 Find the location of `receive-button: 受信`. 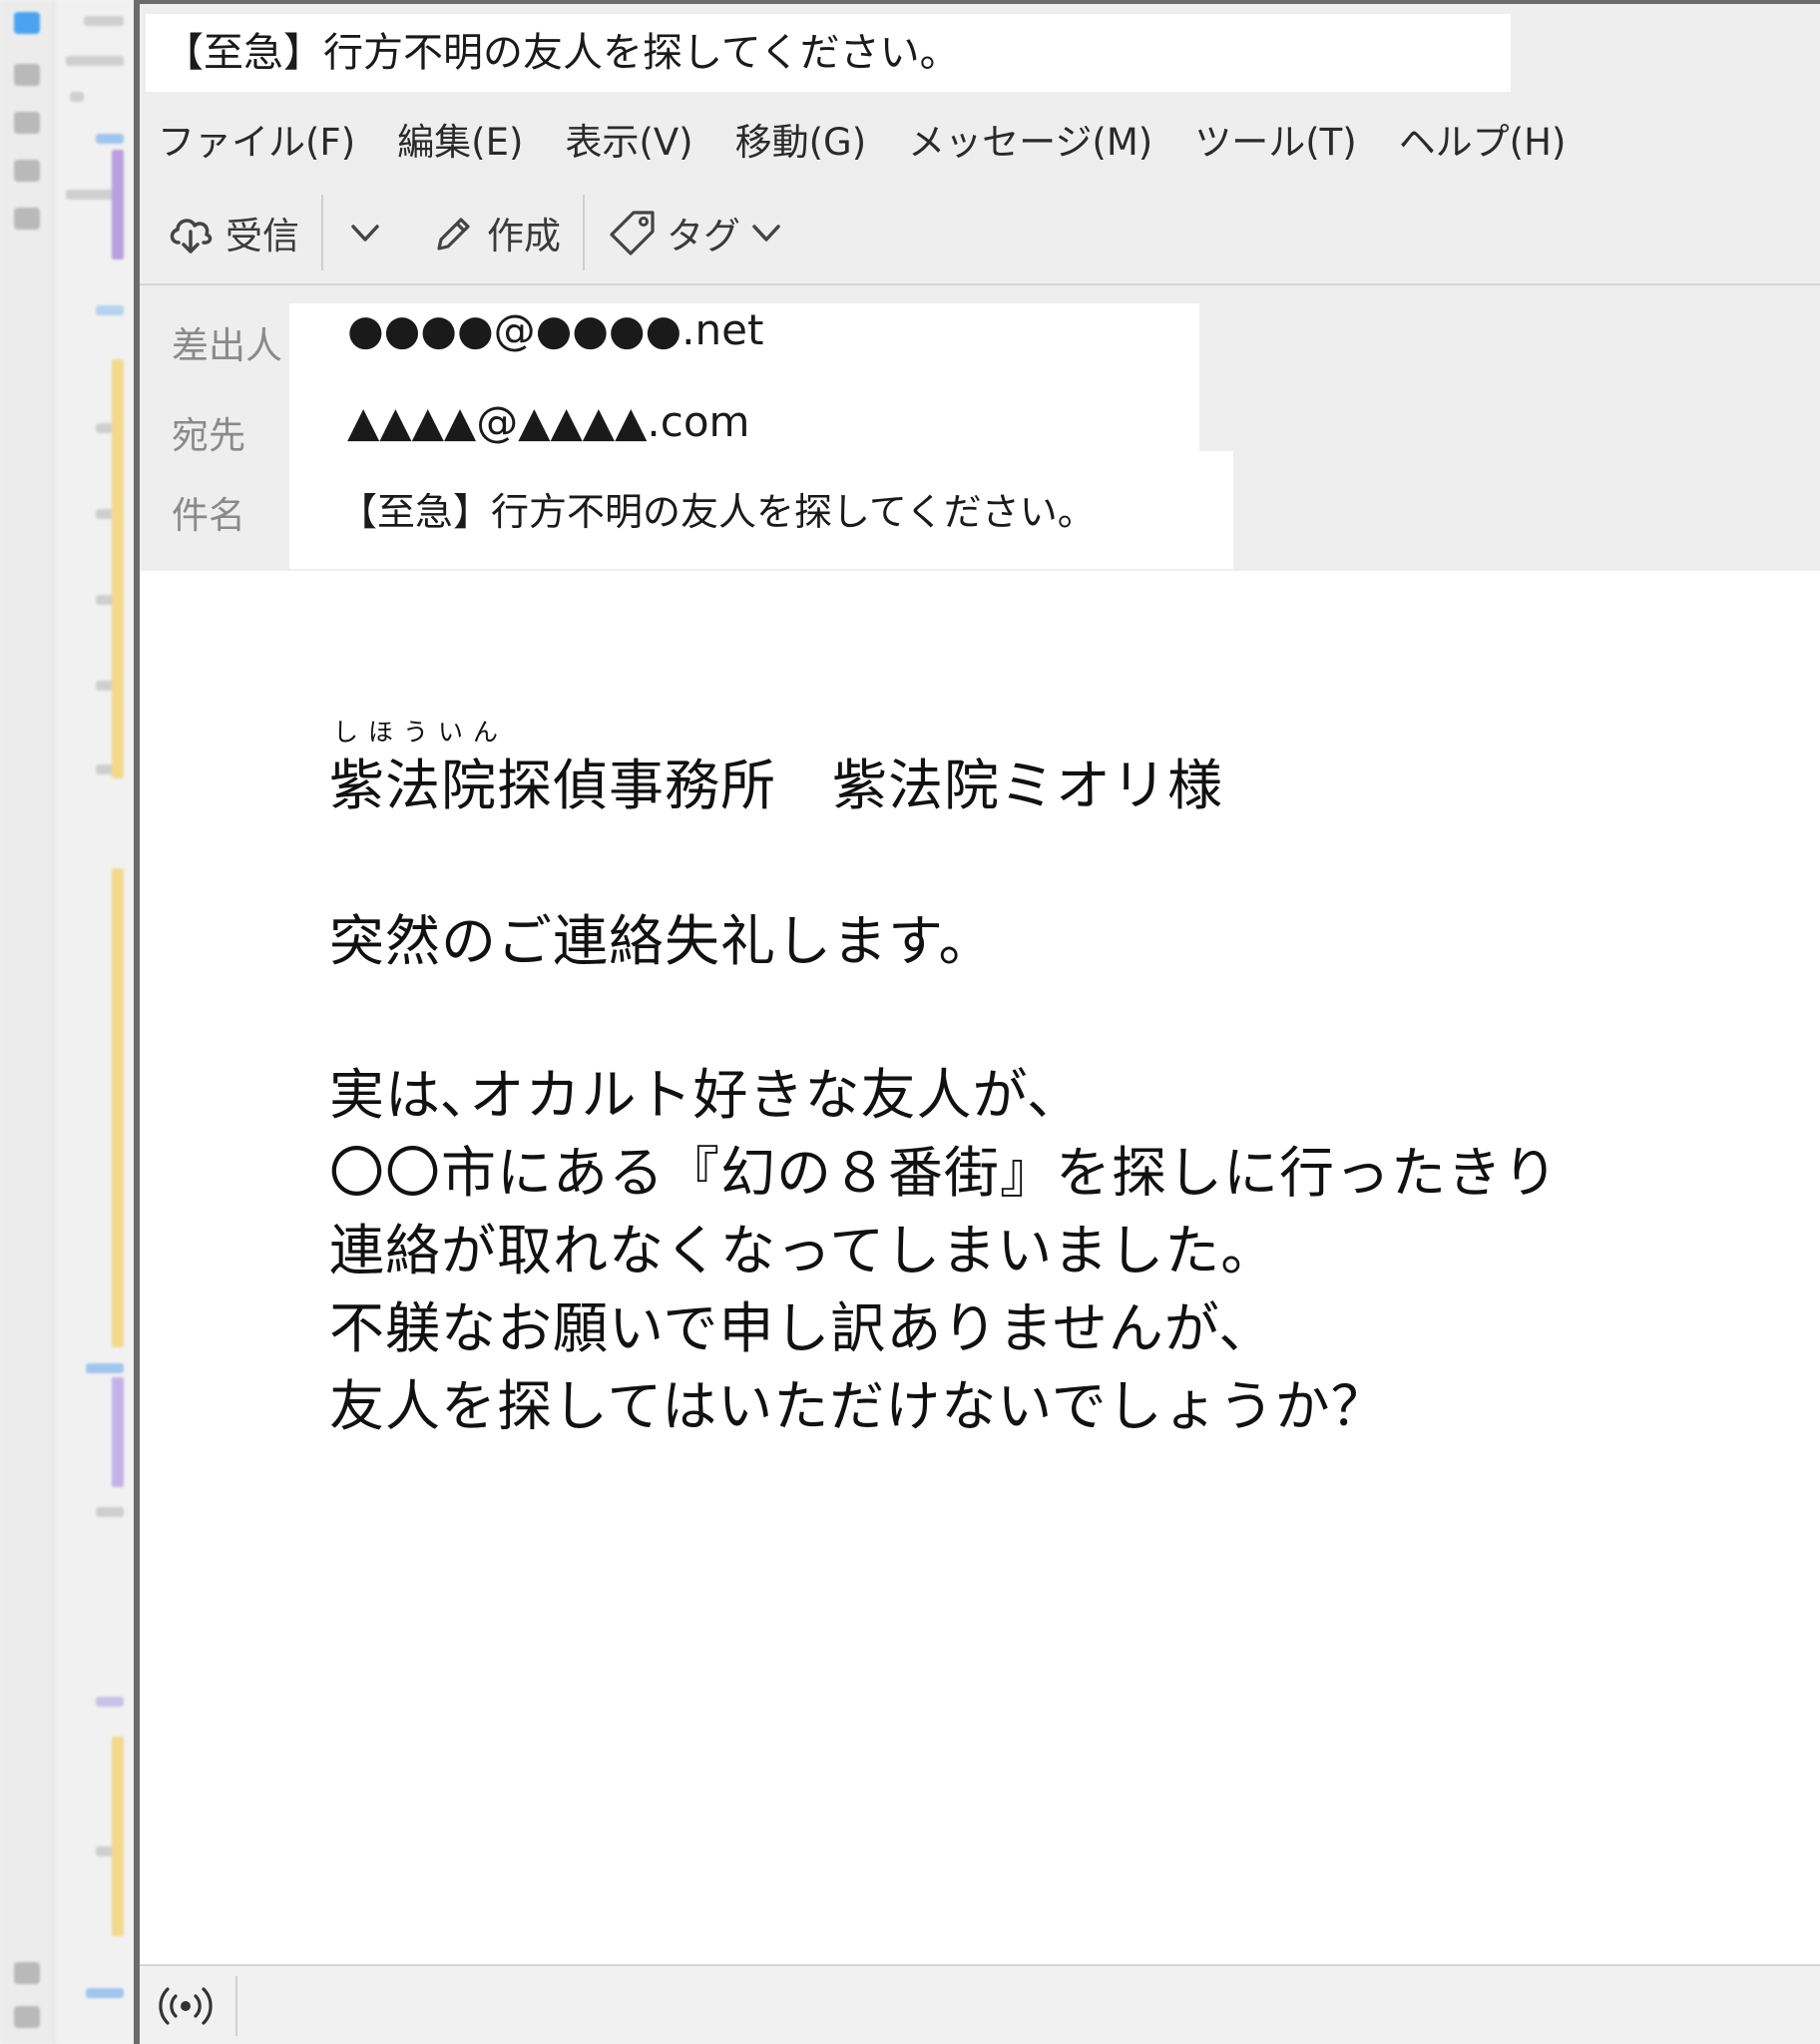

receive-button: 受信 is located at coordinates (233, 232).